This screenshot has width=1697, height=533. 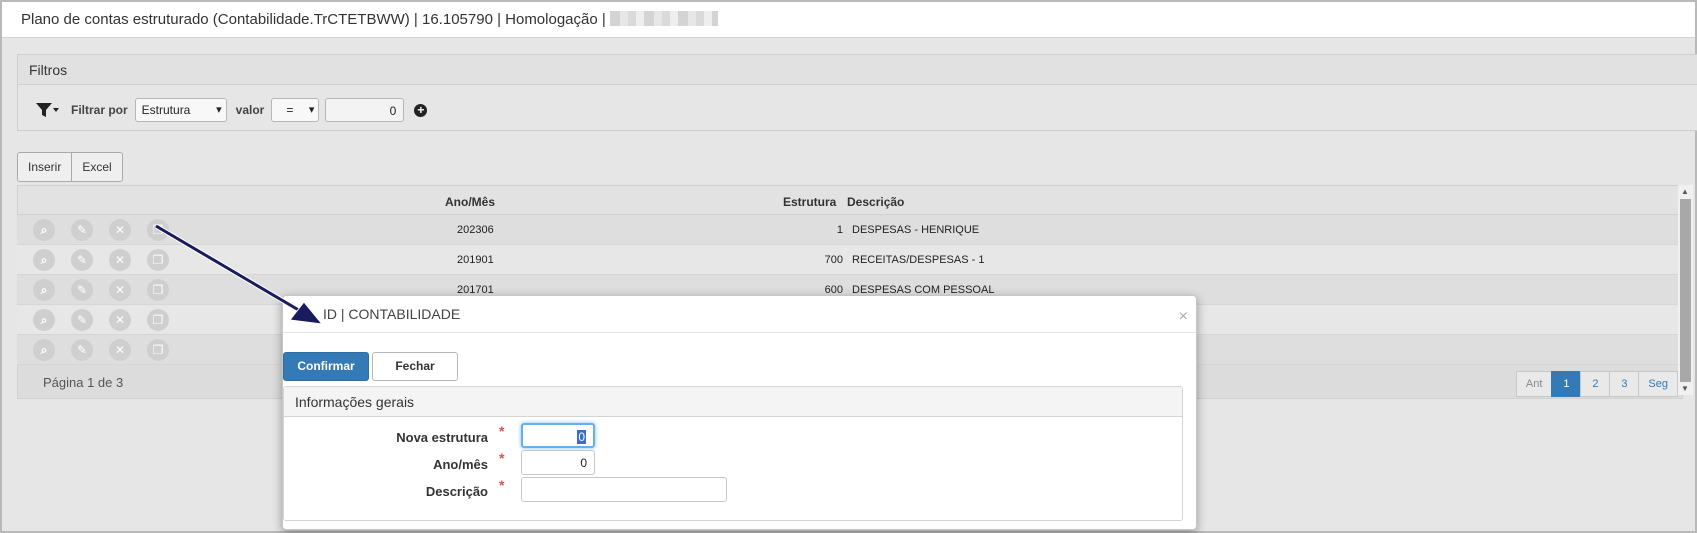 What do you see at coordinates (460, 464) in the screenshot?
I see `field-label: Ano/mês` at bounding box center [460, 464].